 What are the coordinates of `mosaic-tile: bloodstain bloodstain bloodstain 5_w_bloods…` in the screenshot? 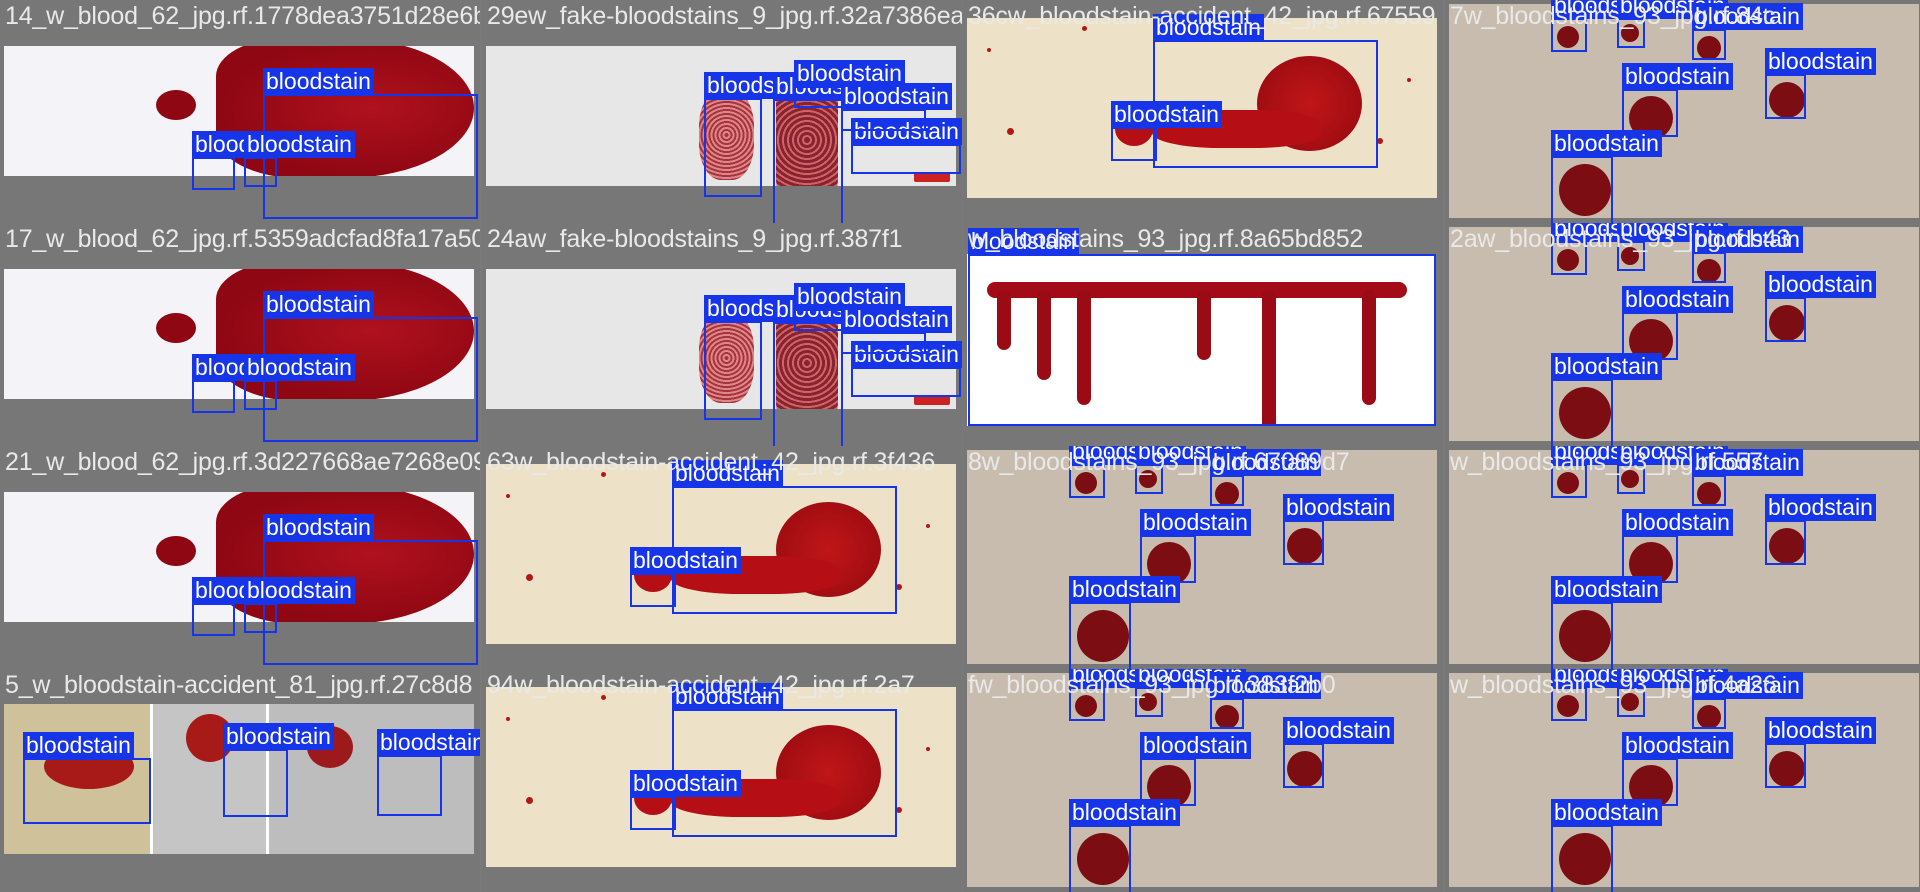 It's located at (240, 780).